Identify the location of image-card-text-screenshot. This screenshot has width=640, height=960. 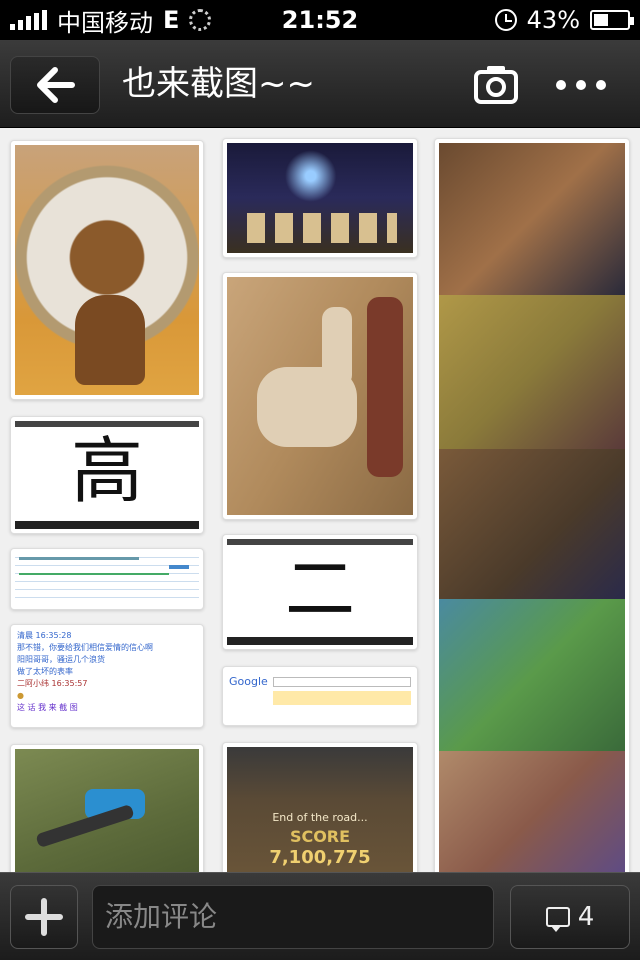
(107, 579).